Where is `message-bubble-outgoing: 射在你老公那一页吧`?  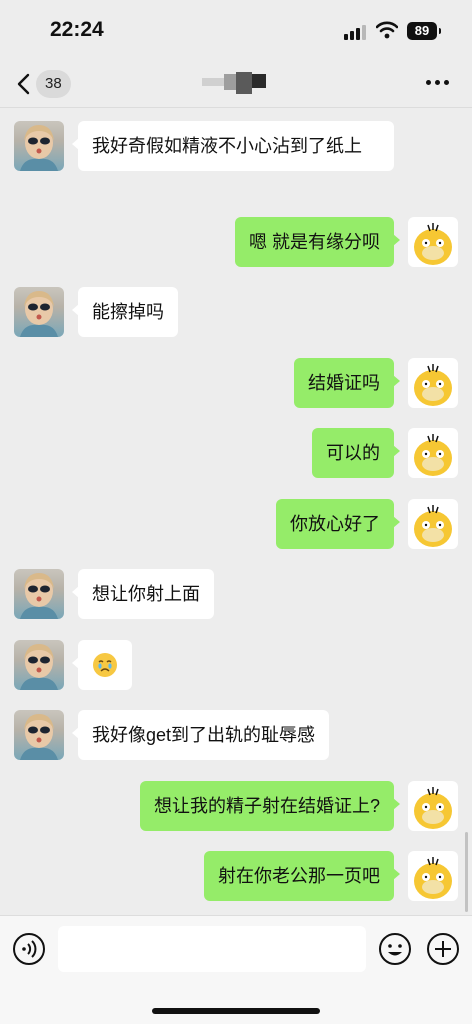 message-bubble-outgoing: 射在你老公那一页吧 is located at coordinates (302, 876).